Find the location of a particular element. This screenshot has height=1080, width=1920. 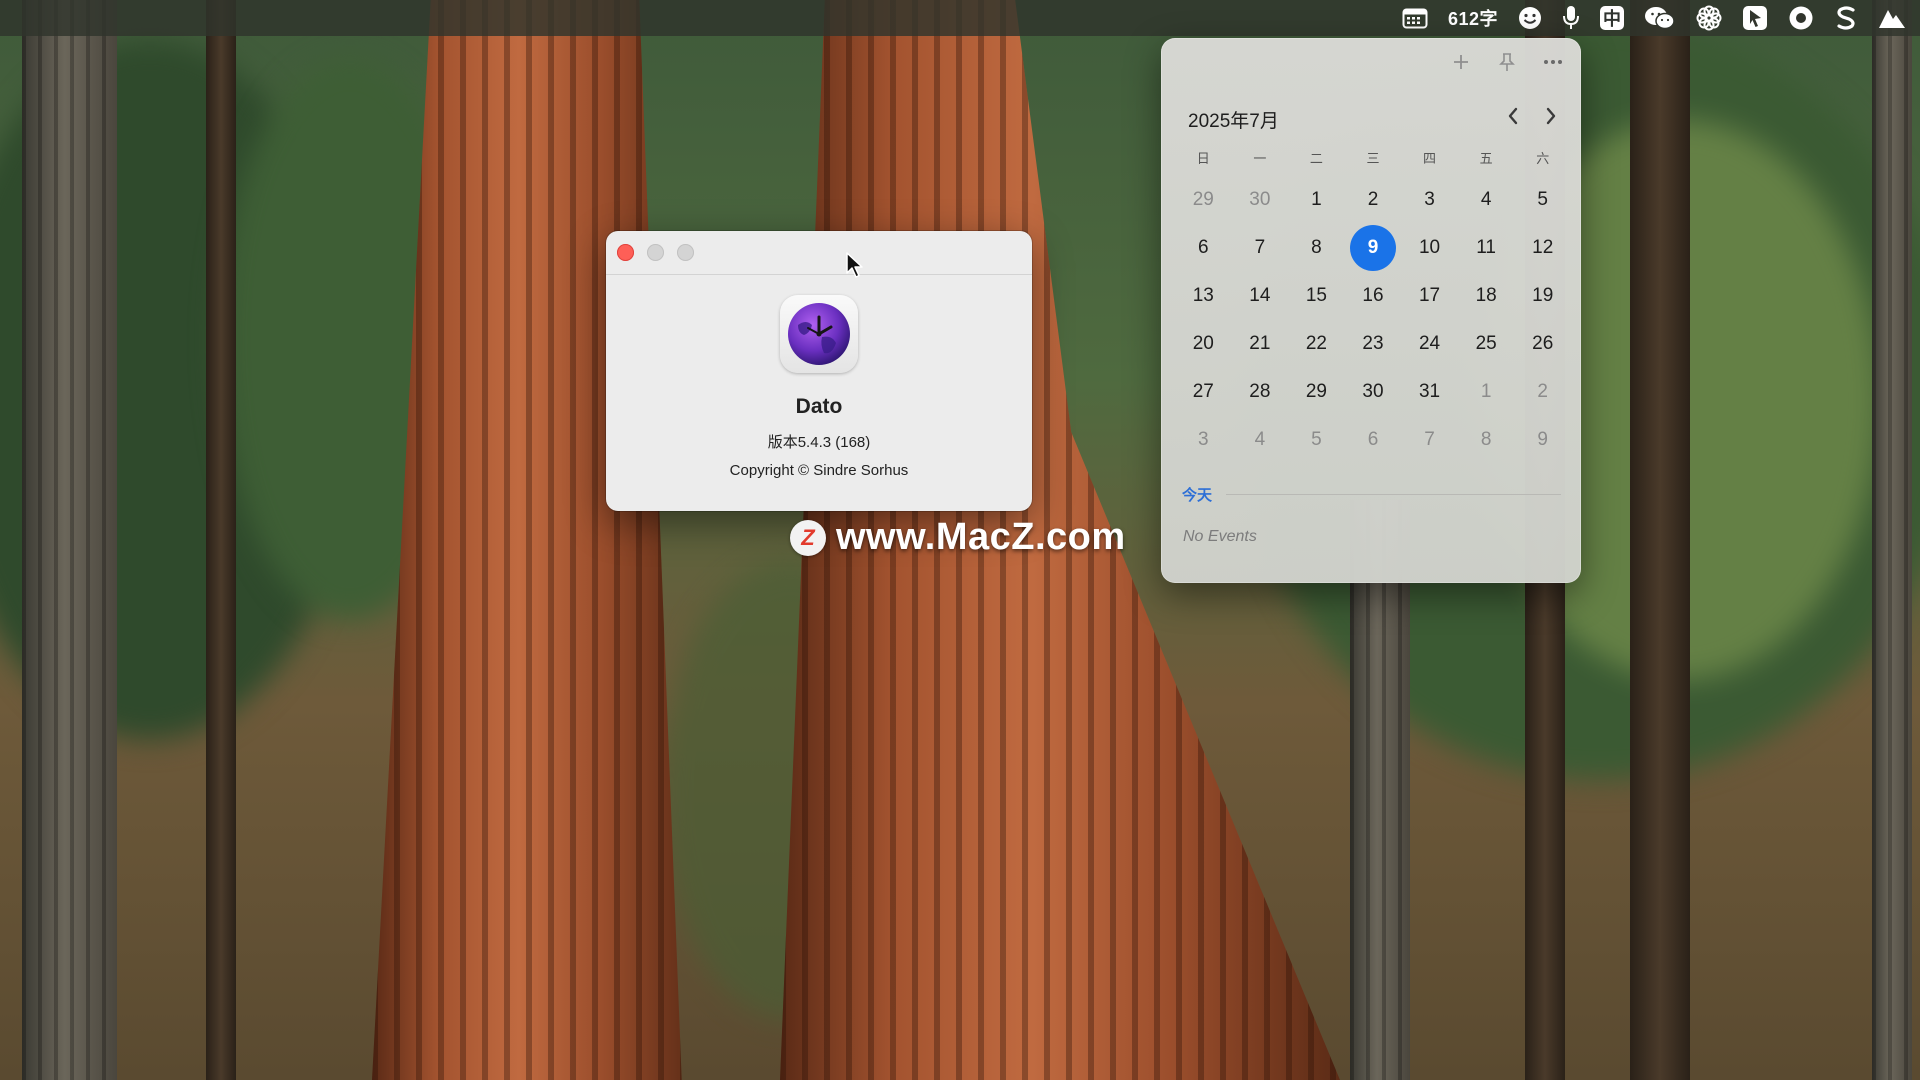

day-number: 29 is located at coordinates (1203, 199).